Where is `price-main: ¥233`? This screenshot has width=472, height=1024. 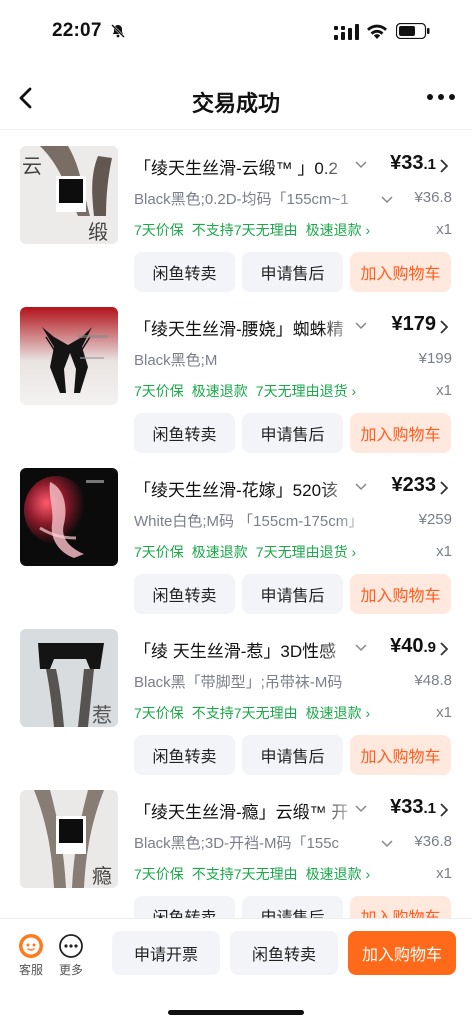
price-main: ¥233 is located at coordinates (414, 485).